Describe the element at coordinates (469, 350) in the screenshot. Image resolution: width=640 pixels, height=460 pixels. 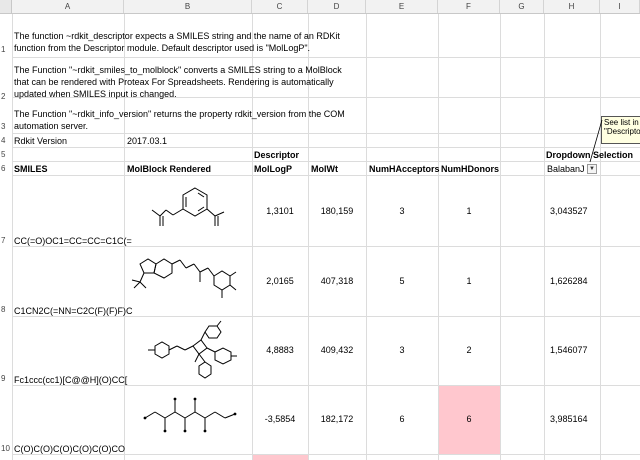
I see `numhdonors-cell: 2` at that location.